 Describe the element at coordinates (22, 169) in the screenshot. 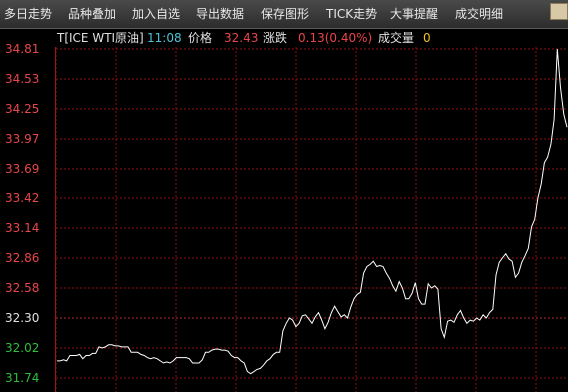

I see `y-tick-label: 33.69` at that location.